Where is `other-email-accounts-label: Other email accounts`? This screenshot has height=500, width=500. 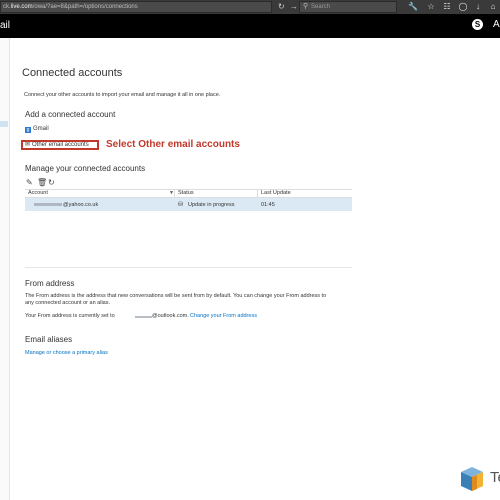 other-email-accounts-label: Other email accounts is located at coordinates (60, 145).